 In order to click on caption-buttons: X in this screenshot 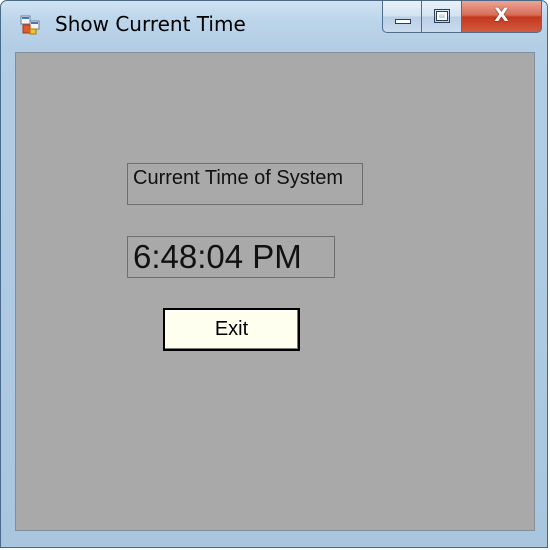, I will do `click(462, 18)`.